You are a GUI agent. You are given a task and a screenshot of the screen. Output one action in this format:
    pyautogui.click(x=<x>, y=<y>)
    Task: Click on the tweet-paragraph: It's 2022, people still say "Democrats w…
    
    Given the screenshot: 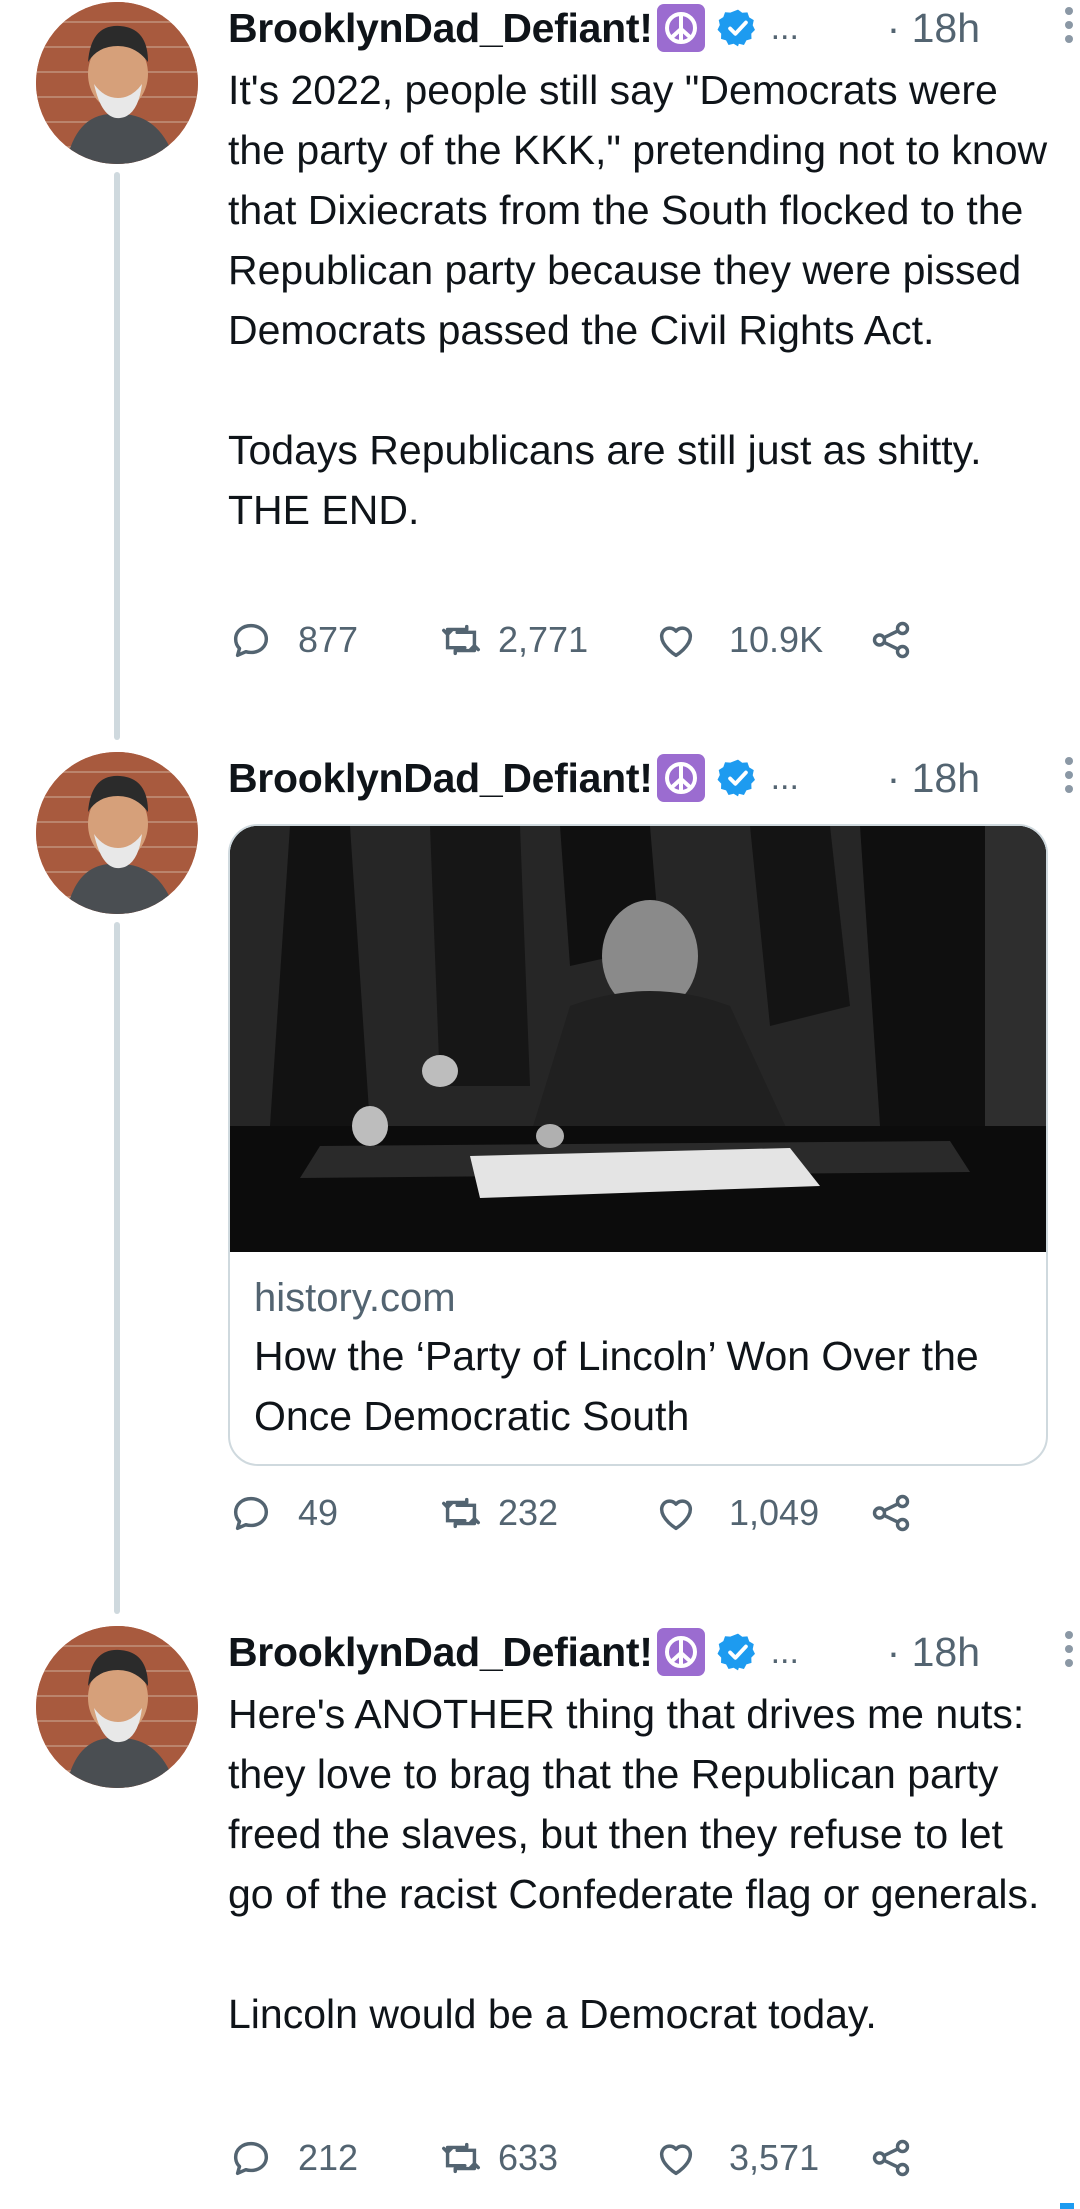 What is the action you would take?
    pyautogui.click(x=638, y=210)
    